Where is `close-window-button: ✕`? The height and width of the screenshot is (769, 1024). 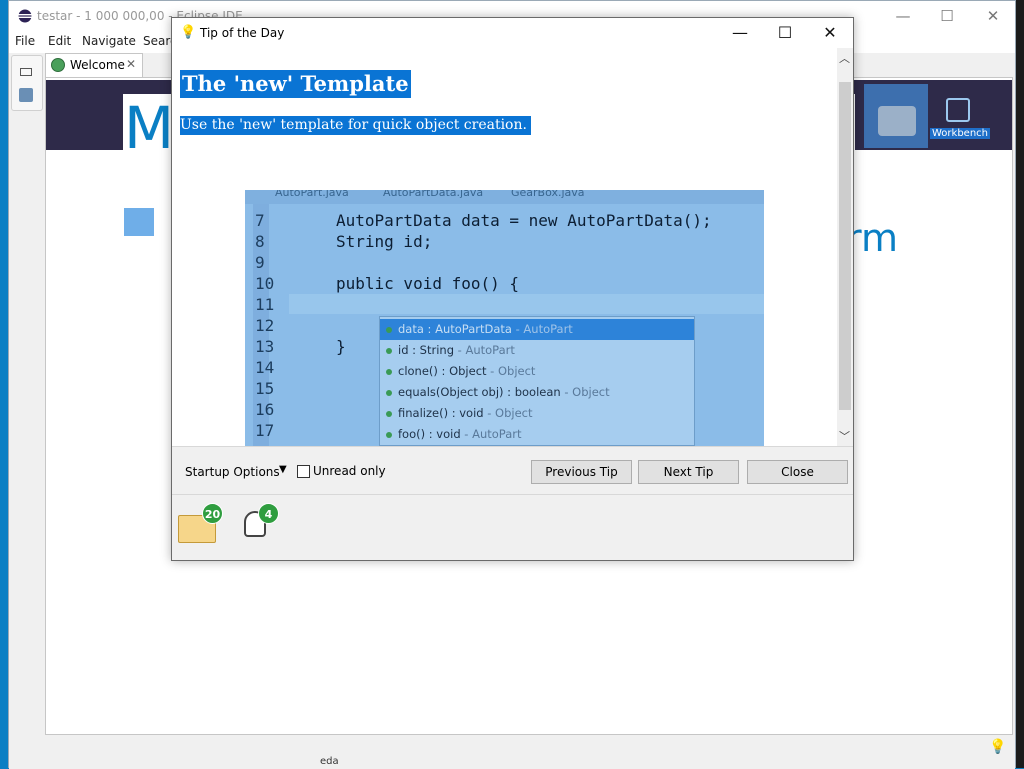
close-window-button: ✕ is located at coordinates (993, 16).